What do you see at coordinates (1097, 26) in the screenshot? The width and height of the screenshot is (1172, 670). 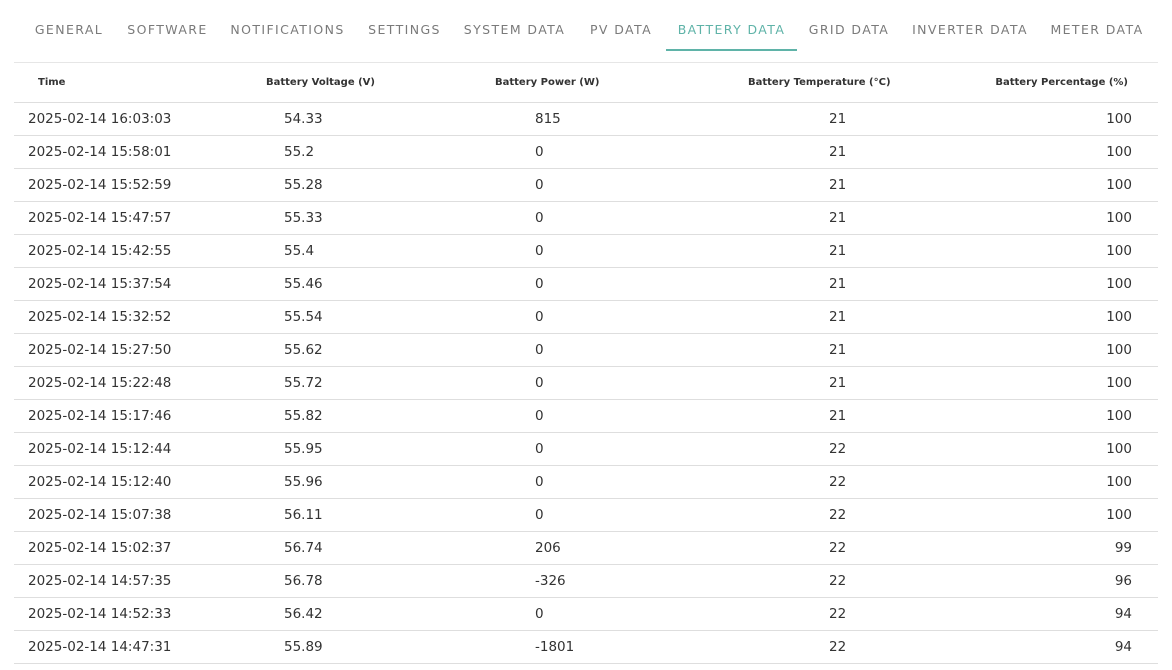 I see `tab-meter-data: METER DATA` at bounding box center [1097, 26].